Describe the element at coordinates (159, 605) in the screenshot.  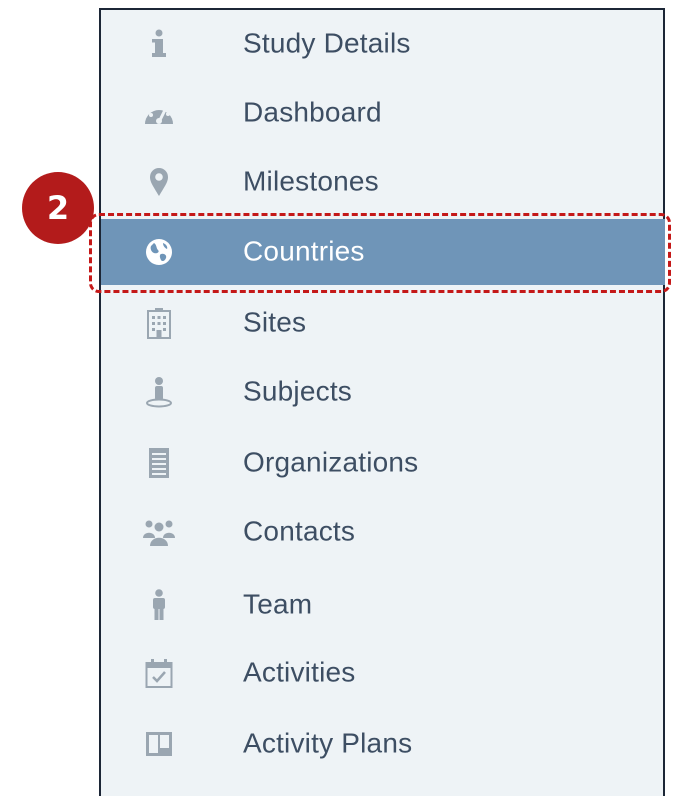
I see `person-icon` at that location.